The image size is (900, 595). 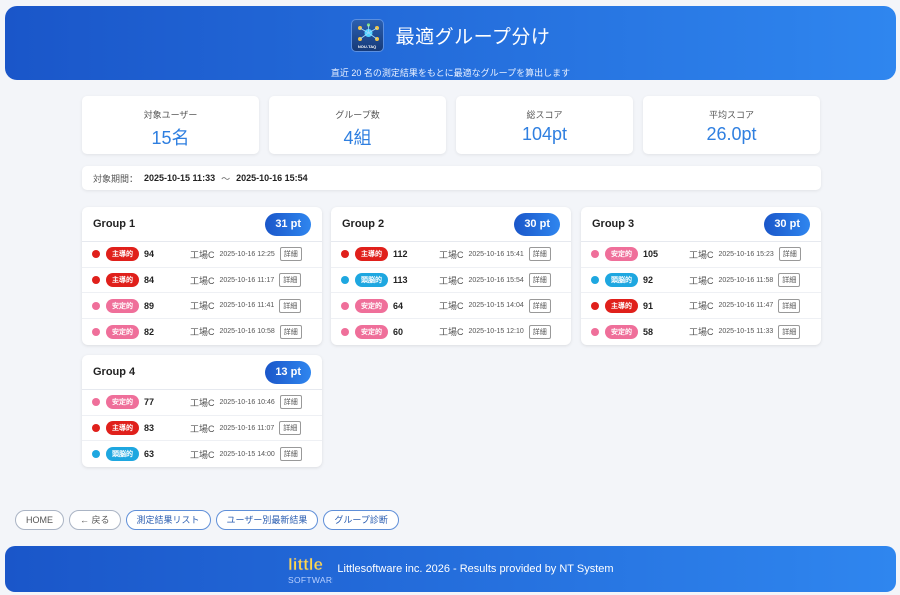 I want to click on member-score: 92, so click(x=648, y=280).